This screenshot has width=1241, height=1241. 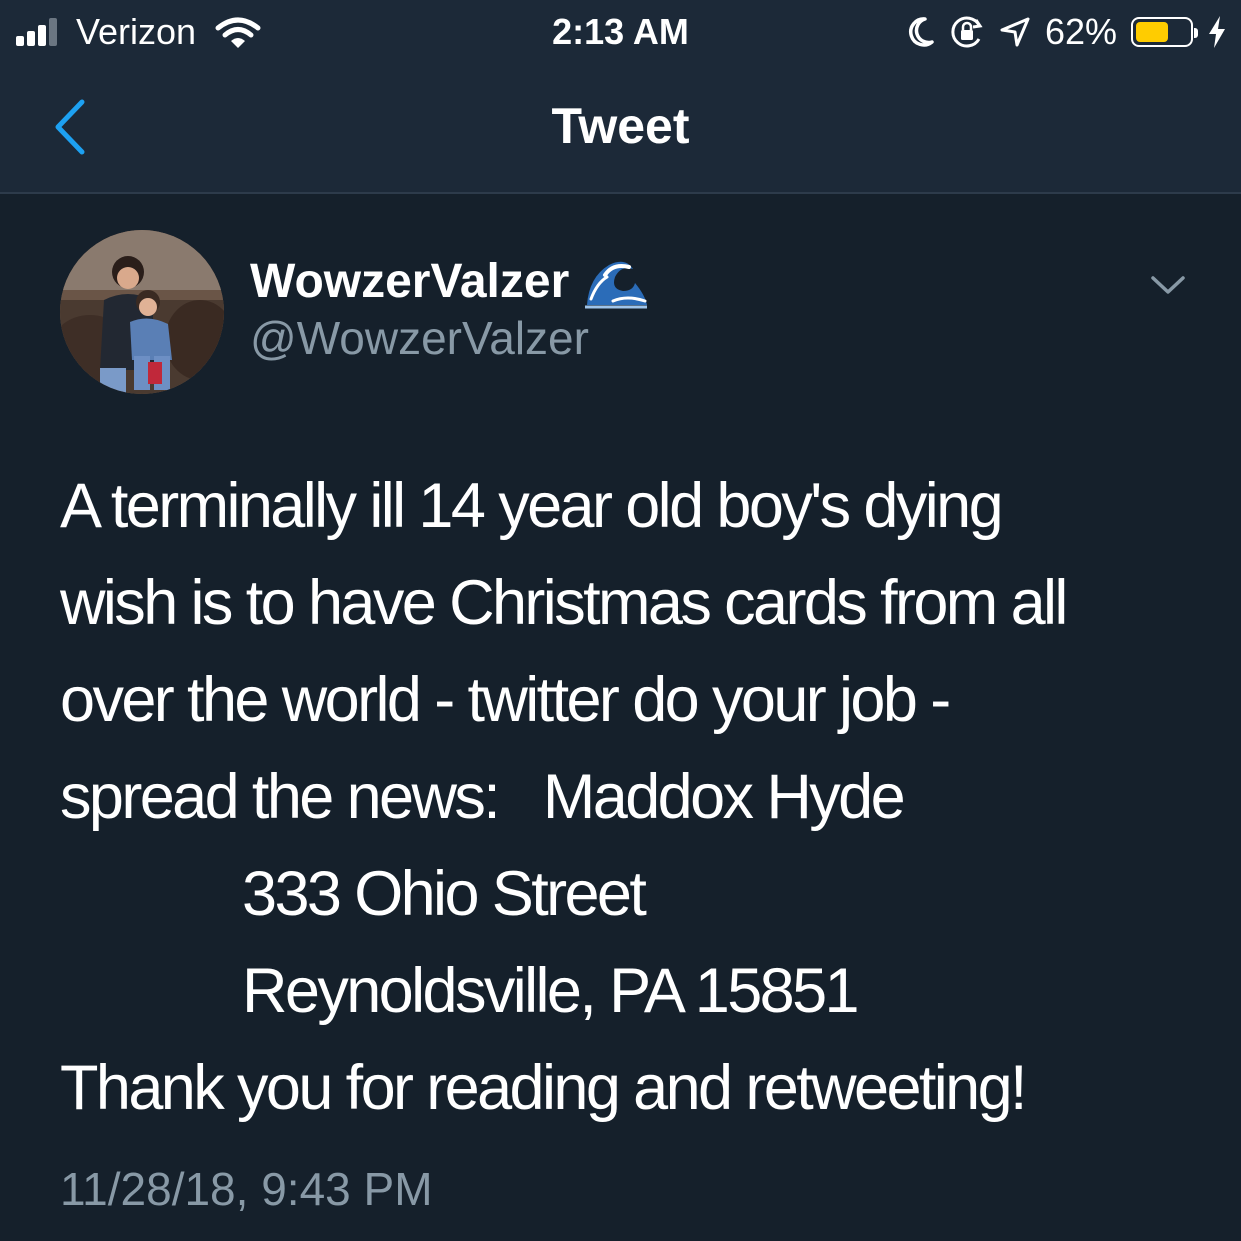 I want to click on avatar, so click(x=142, y=312).